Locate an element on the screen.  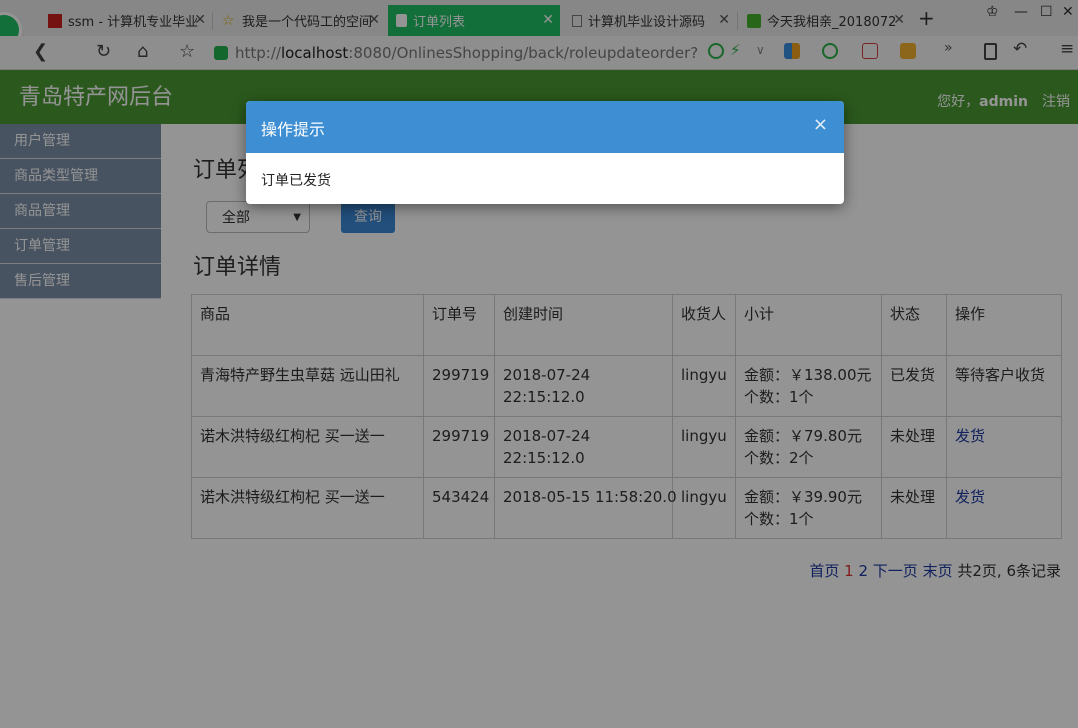
dialog-message: 订单已发货 is located at coordinates (296, 181).